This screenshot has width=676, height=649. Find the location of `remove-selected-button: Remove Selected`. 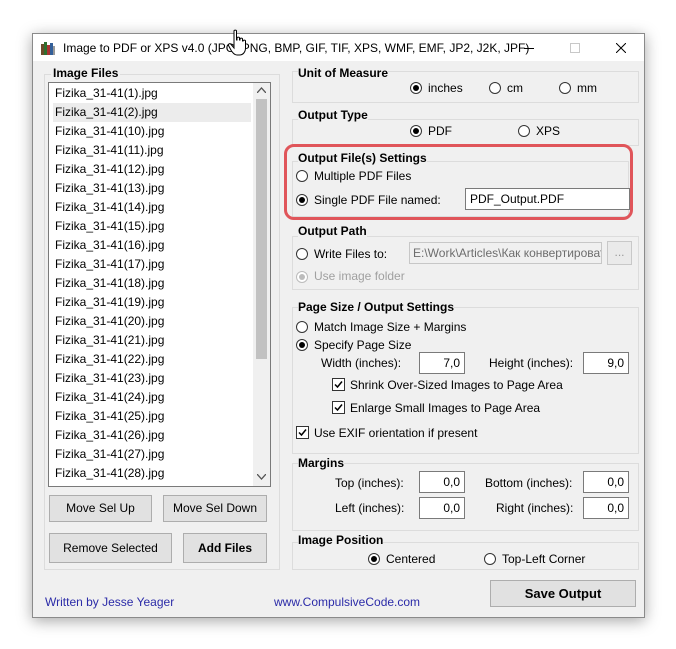

remove-selected-button: Remove Selected is located at coordinates (110, 548).